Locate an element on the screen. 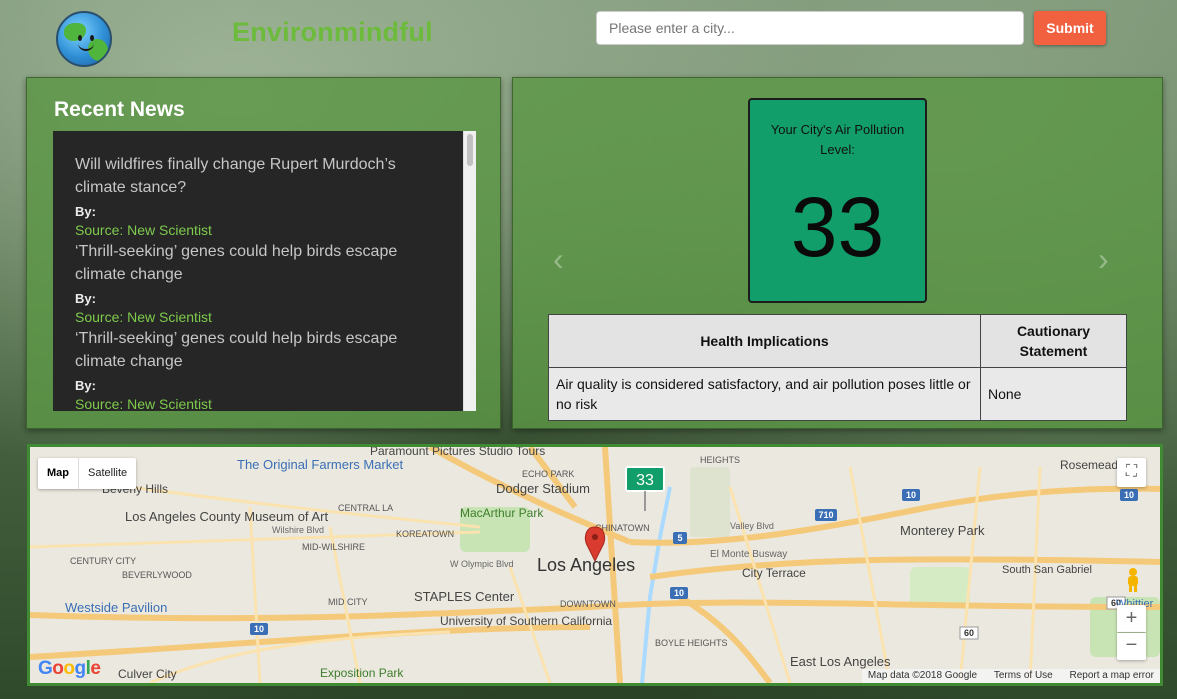  map-label-city-terrace: City Terrace is located at coordinates (774, 573).